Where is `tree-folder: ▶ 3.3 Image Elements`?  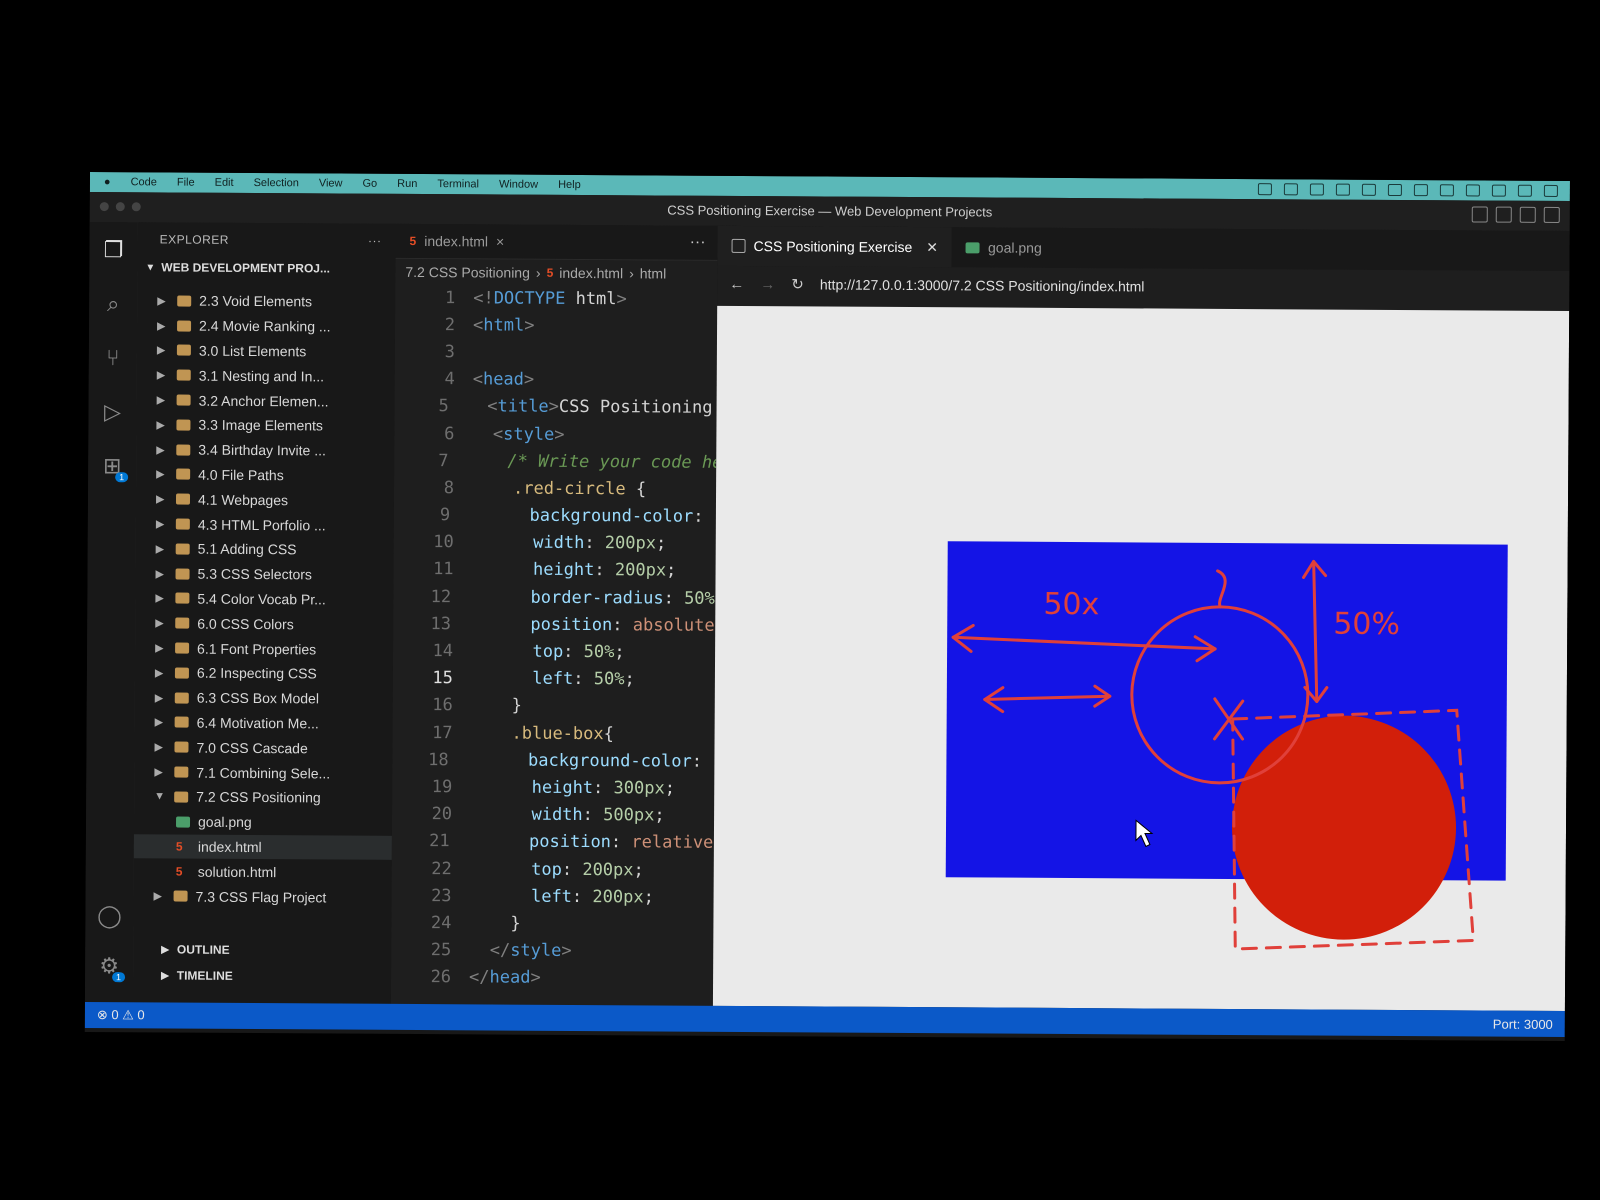
tree-folder: ▶ 3.3 Image Elements is located at coordinates (265, 425).